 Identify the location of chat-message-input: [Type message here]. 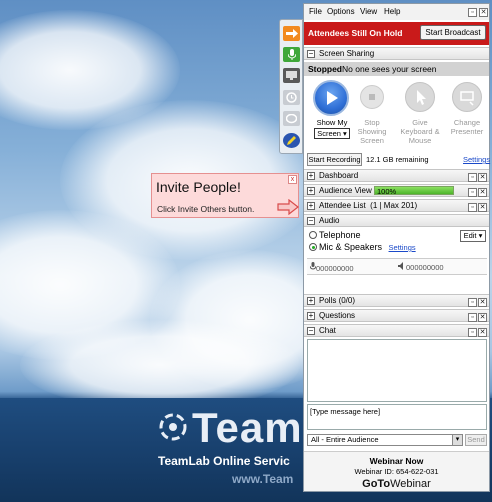
(397, 417).